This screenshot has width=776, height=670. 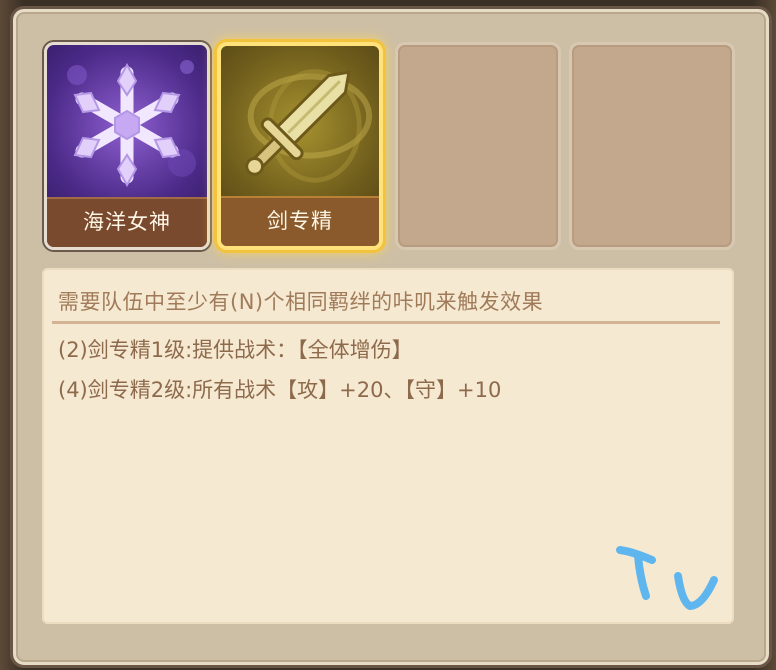 I want to click on bond-card-ocean-goddess: 海洋女神, so click(x=127, y=146).